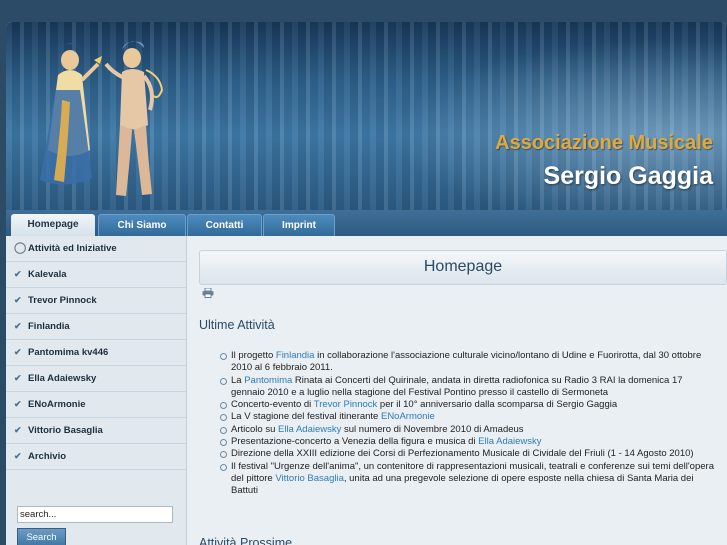  I want to click on sidebar-item-finlandia: ✔ Finlandia, so click(96, 327).